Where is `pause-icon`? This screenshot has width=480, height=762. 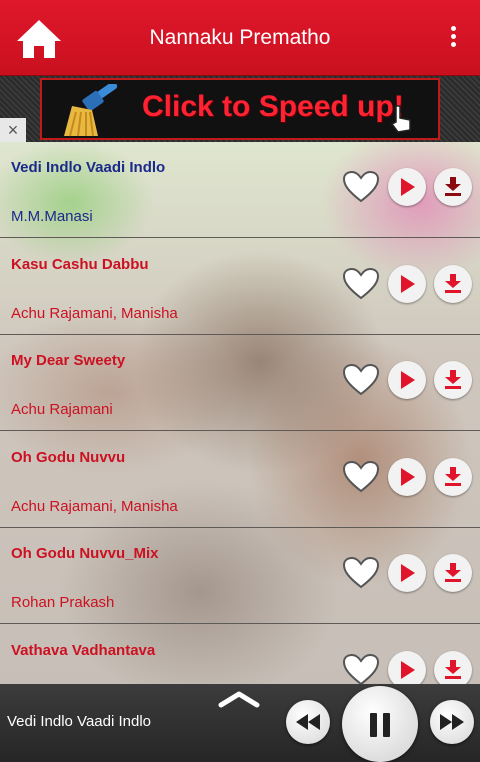
pause-icon is located at coordinates (380, 725).